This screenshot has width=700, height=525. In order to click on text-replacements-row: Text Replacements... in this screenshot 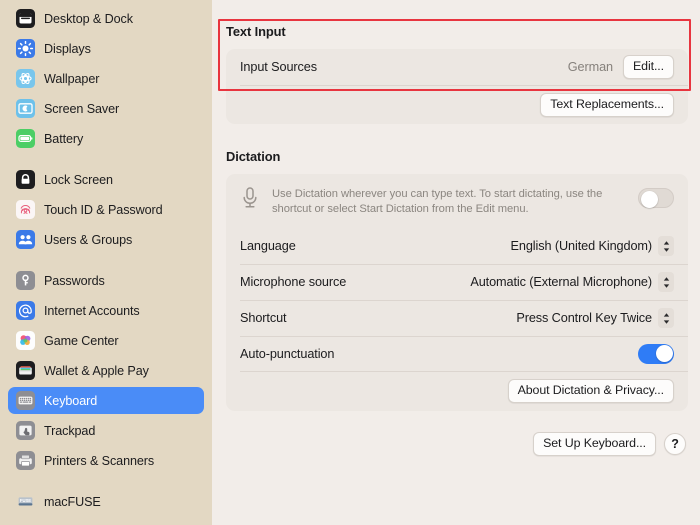, I will do `click(457, 104)`.